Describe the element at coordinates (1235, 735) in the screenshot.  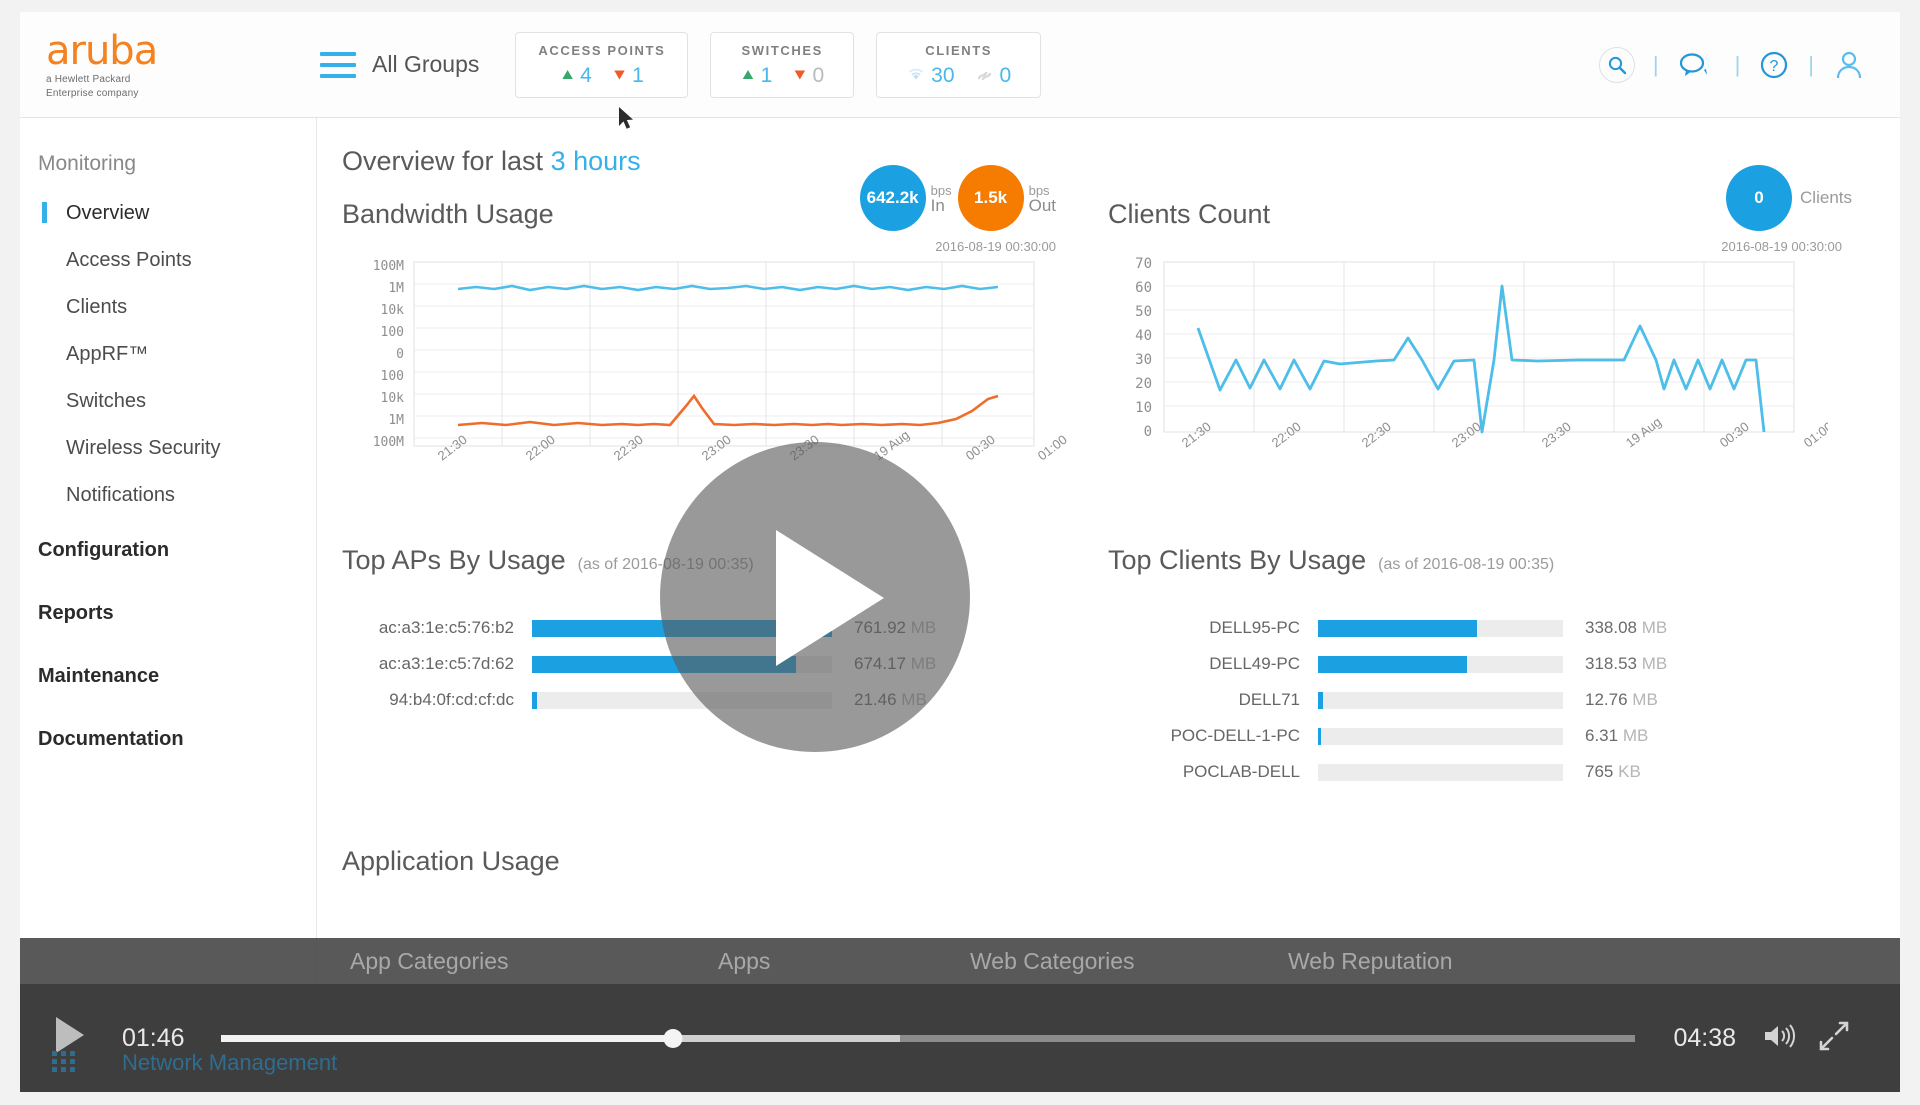
I see `bar-label: POC-DELL-1-PC` at that location.